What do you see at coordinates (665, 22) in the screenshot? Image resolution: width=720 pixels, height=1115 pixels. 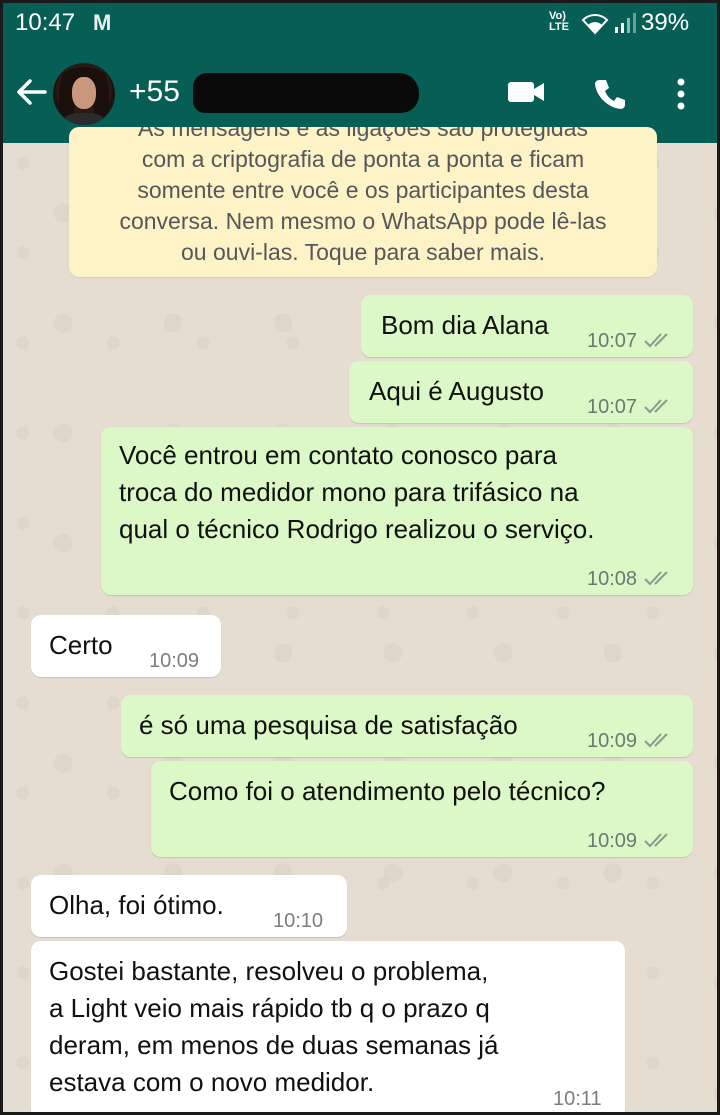 I see `battery-percentage: 39%` at bounding box center [665, 22].